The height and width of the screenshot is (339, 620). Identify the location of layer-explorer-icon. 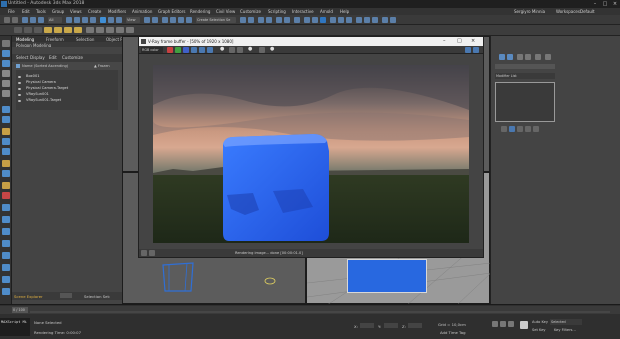
(269, 20).